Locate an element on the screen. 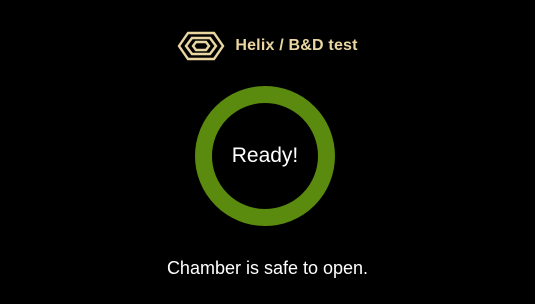 This screenshot has width=535, height=304. header: Helix / B&D test is located at coordinates (267, 46).